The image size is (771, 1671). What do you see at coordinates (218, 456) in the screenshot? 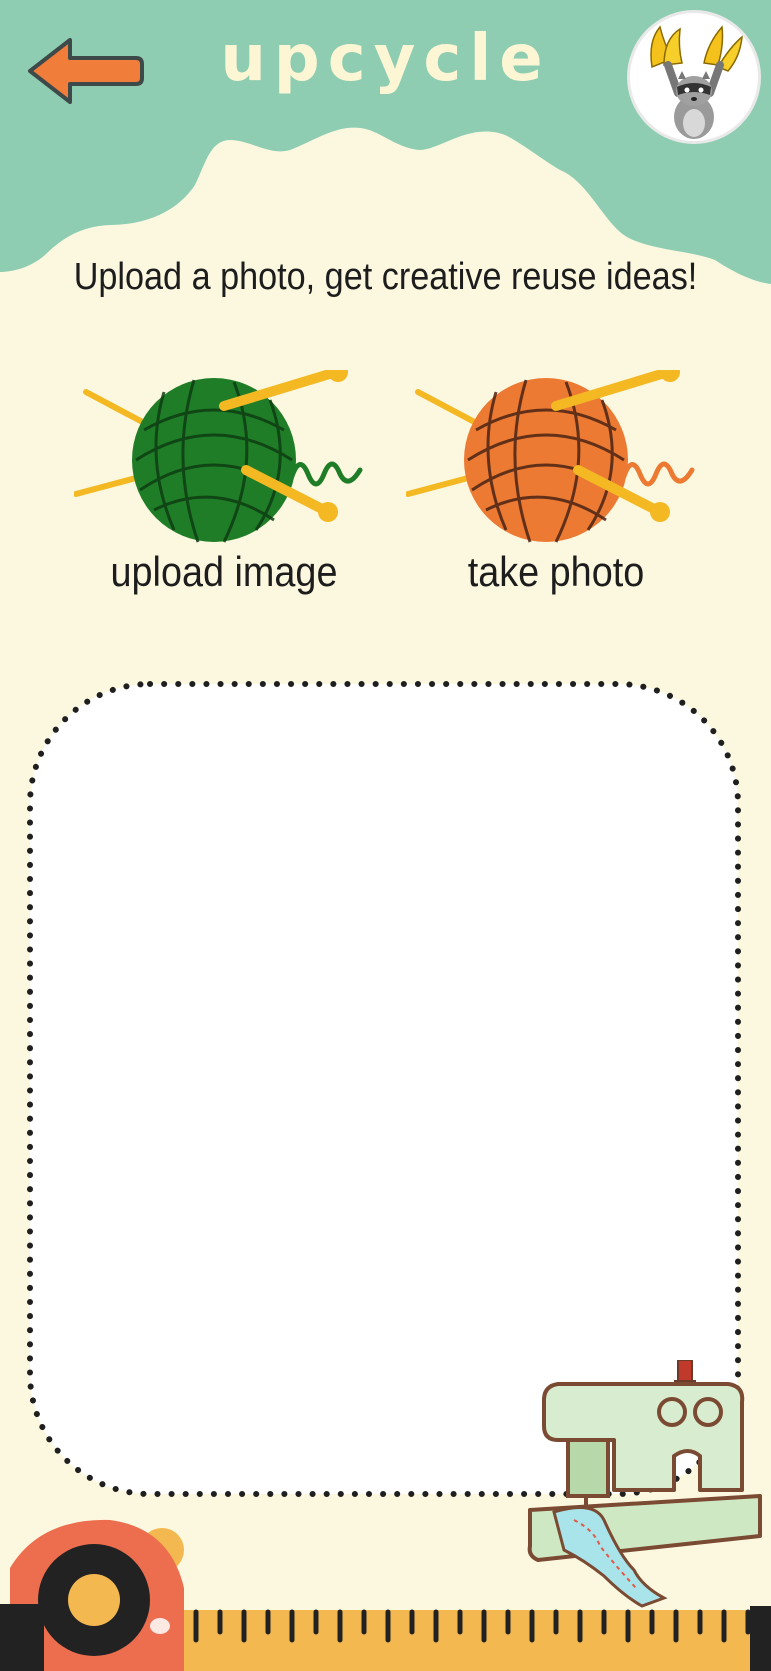
I see `green-yarn-ball-icon` at bounding box center [218, 456].